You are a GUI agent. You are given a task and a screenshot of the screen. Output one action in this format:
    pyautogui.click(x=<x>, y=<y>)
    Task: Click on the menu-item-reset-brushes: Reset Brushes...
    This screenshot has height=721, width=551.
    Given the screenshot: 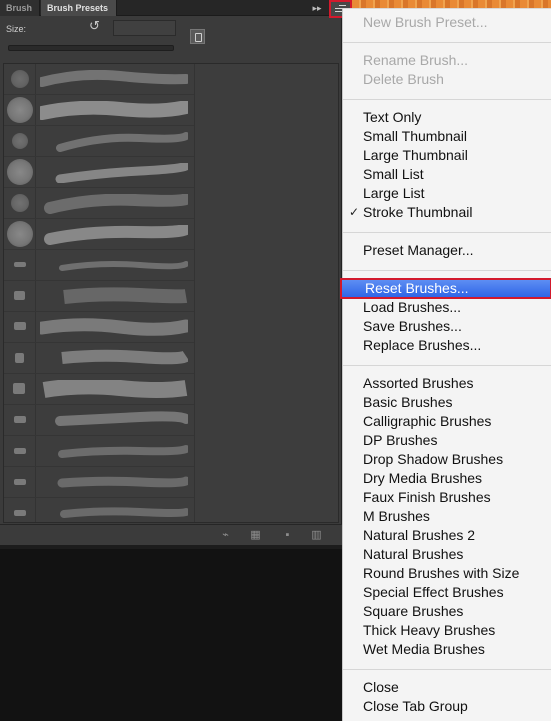 What is the action you would take?
    pyautogui.click(x=445, y=288)
    